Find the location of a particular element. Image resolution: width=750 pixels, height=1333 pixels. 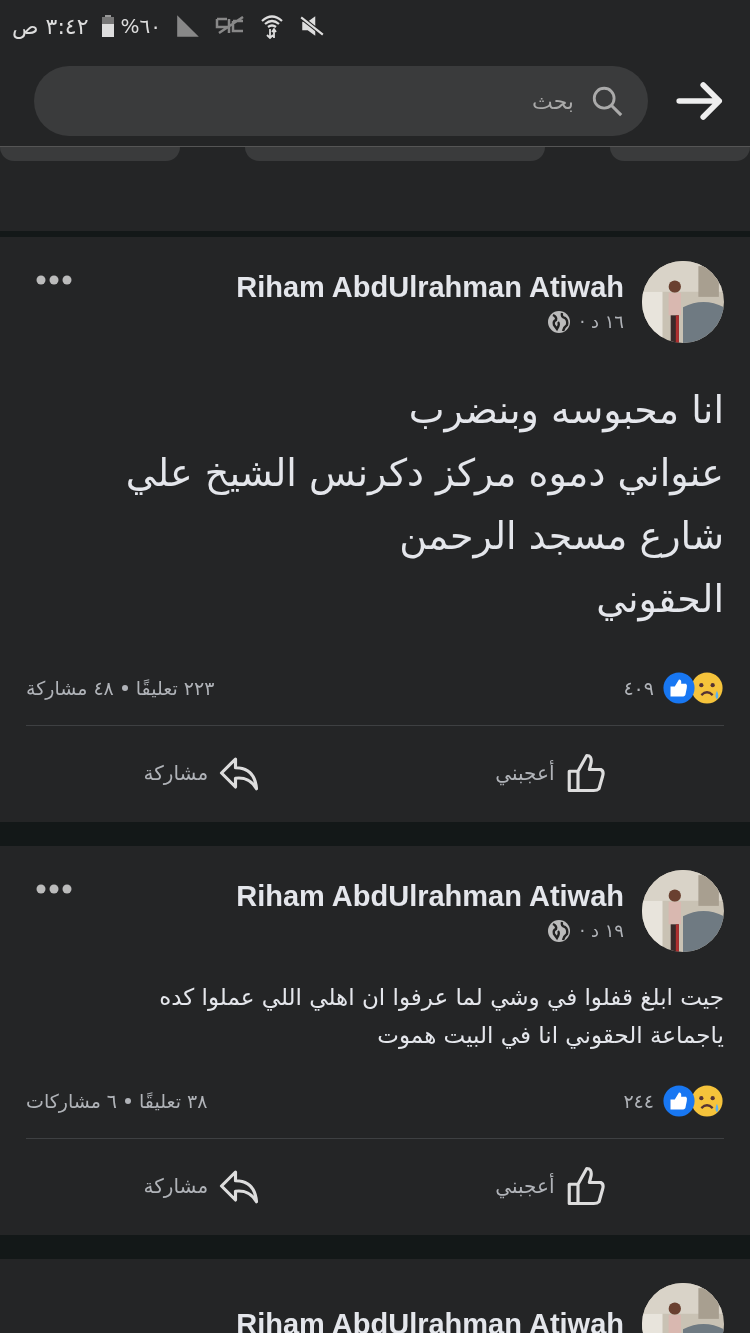

post-text: جيت ابلغ قفلوا في وشي لما عرفوا ان اهلي اللي عملوا كده ياجماعة الحقوني انا في البيت هموت is located at coordinates (441, 1017).